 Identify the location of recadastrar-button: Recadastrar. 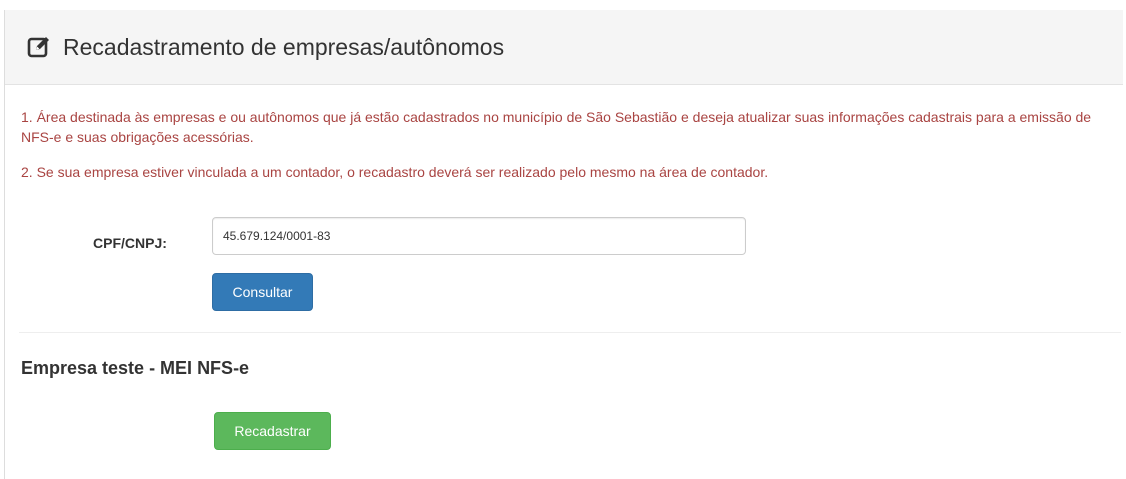
(272, 431).